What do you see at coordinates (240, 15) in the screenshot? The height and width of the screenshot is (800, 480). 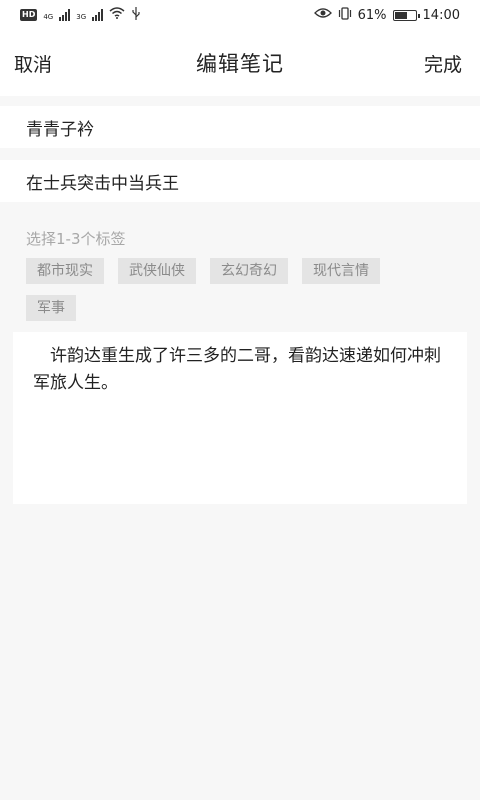 I see `status-bar: HD 4G 3G 61% 14:00` at bounding box center [240, 15].